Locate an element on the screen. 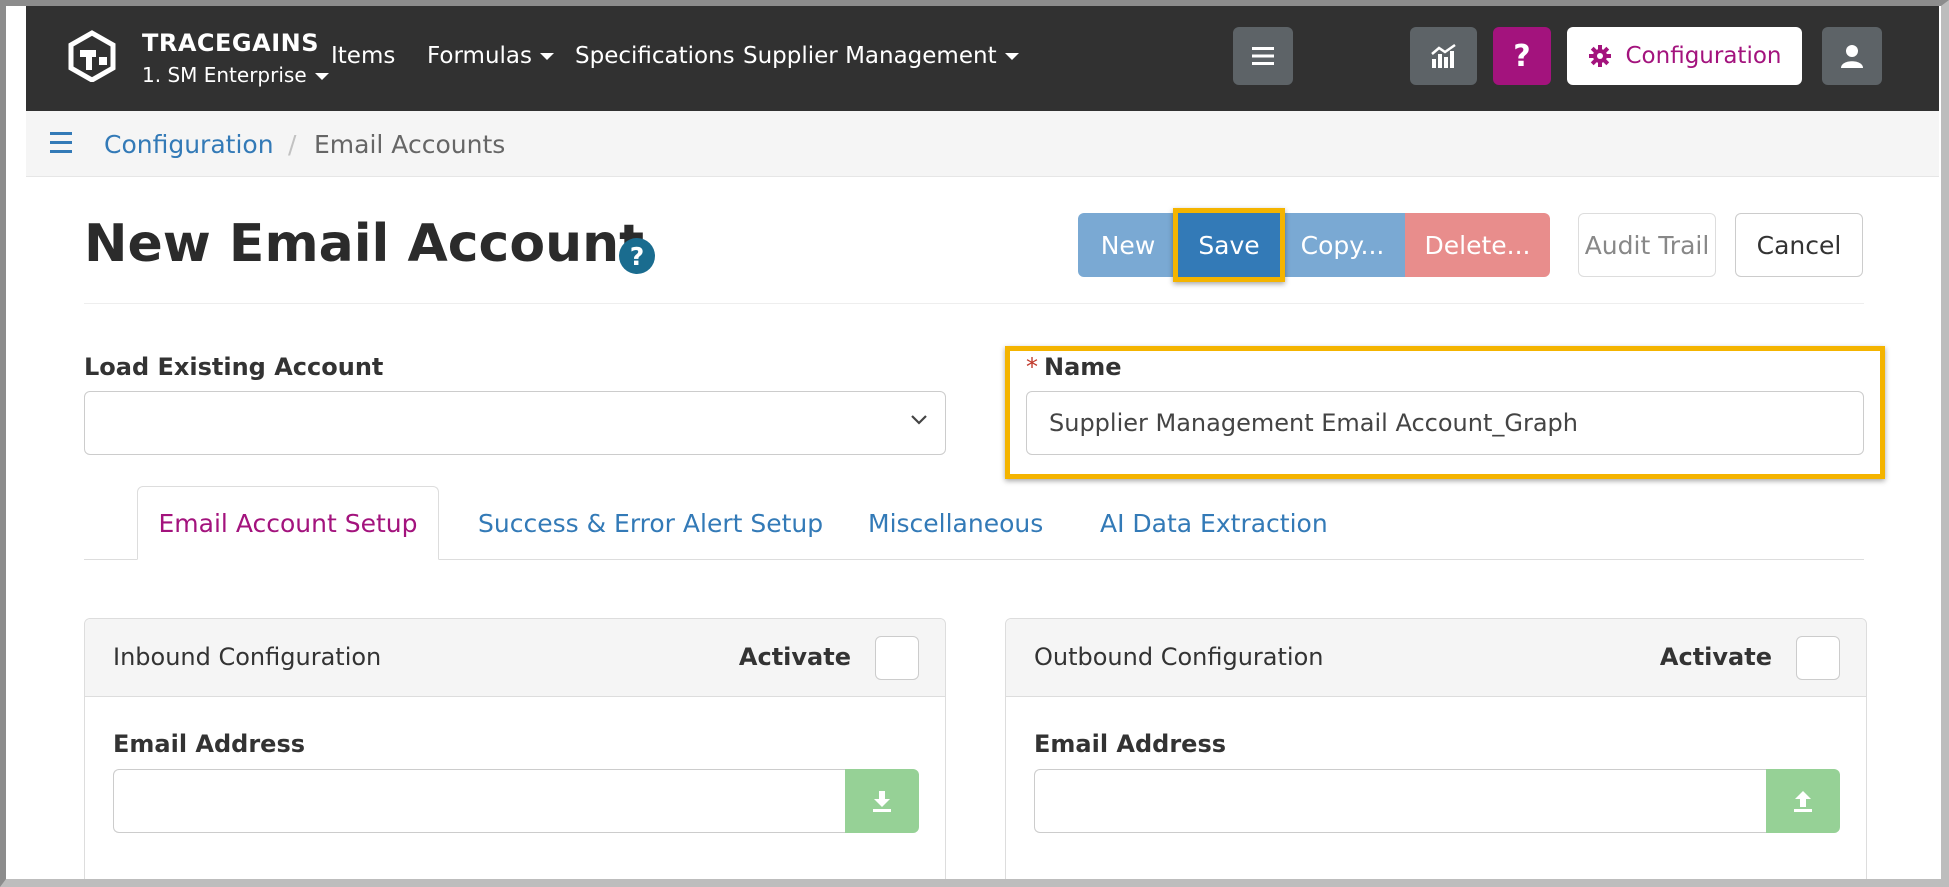 Image resolution: width=1949 pixels, height=887 pixels. tracegains-logo is located at coordinates (92, 56).